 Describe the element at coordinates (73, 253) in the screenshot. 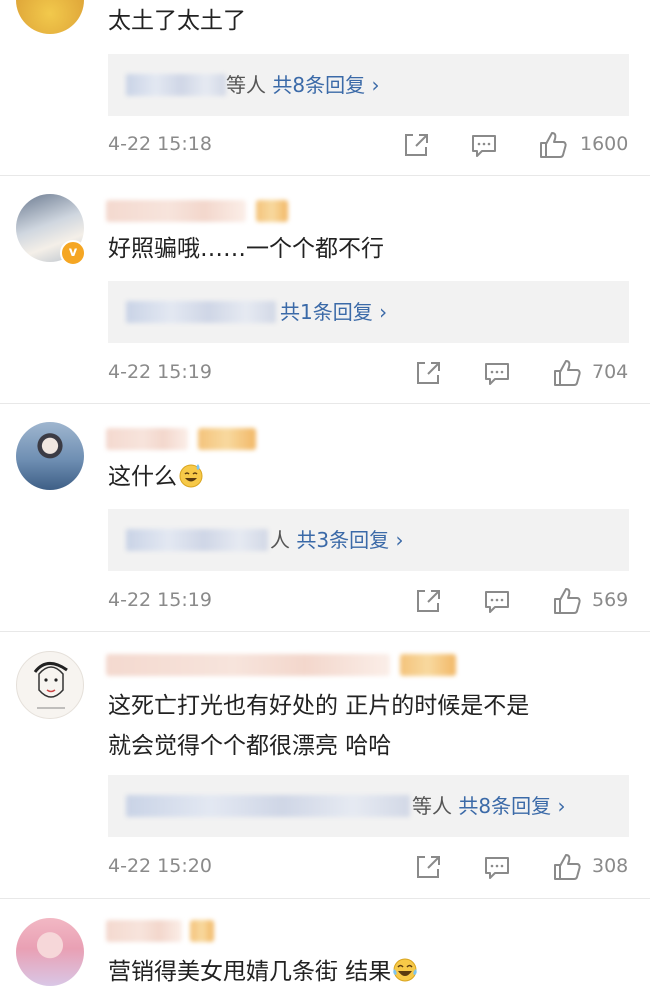

I see `verified-badge: v` at that location.